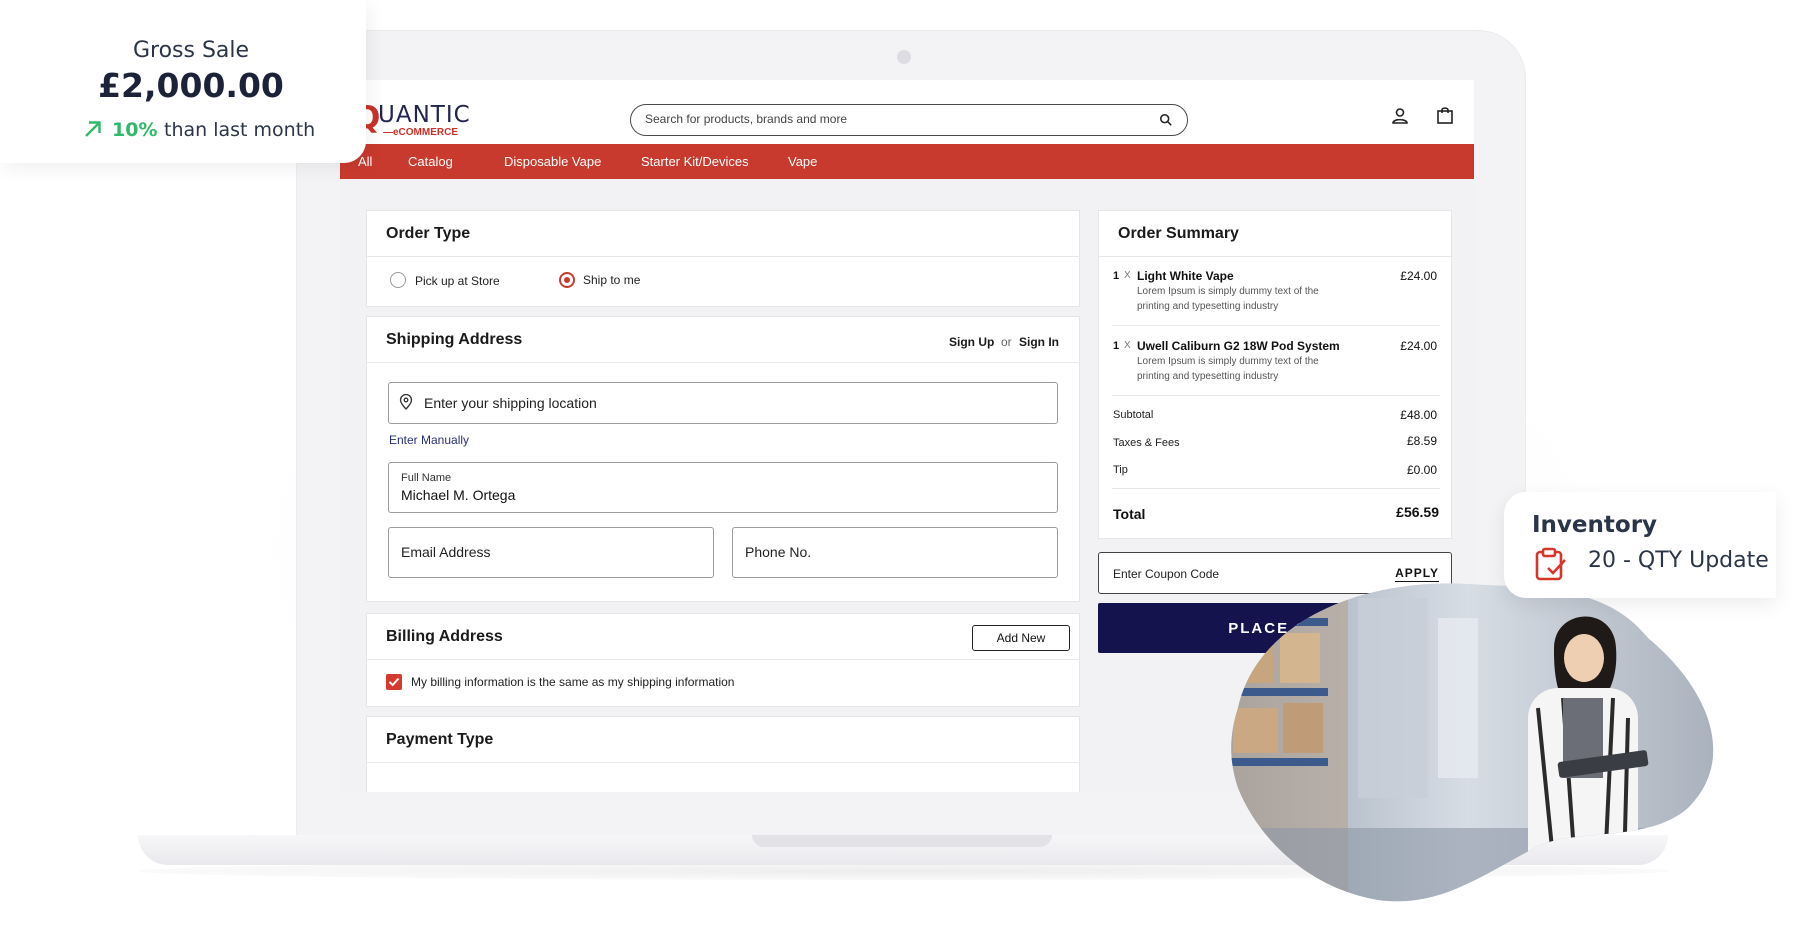  Describe the element at coordinates (1133, 415) in the screenshot. I see `subtotal-label: Subtotal` at that location.